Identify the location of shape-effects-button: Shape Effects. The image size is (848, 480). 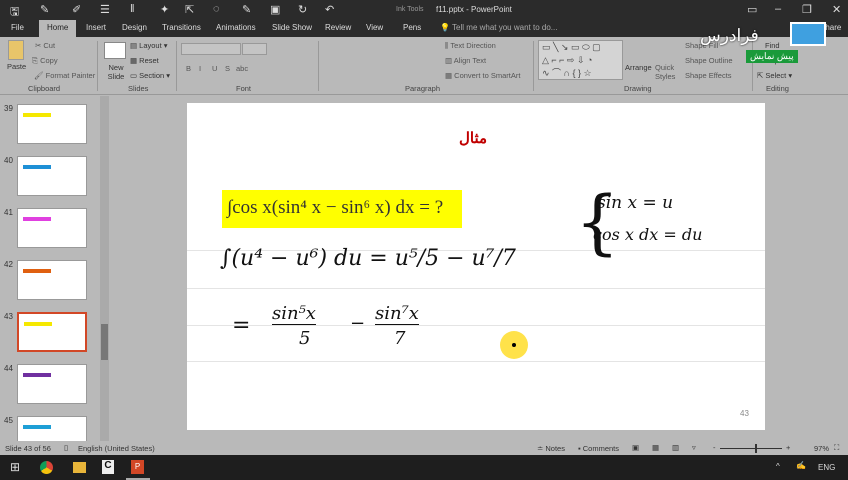
(708, 75).